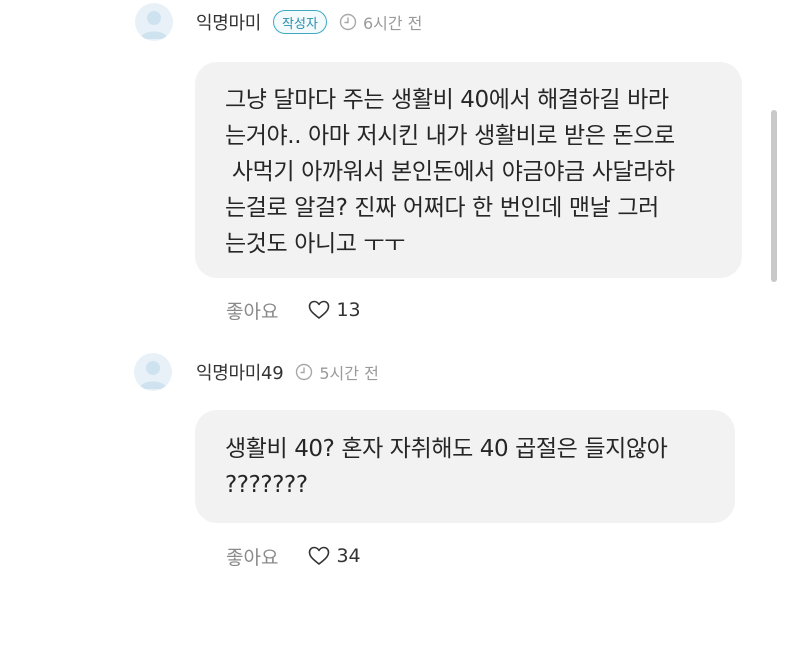  What do you see at coordinates (450, 172) in the screenshot?
I see `comment-line: 사먹기 아까워서 본인돈에서 야금야금 사달라하` at bounding box center [450, 172].